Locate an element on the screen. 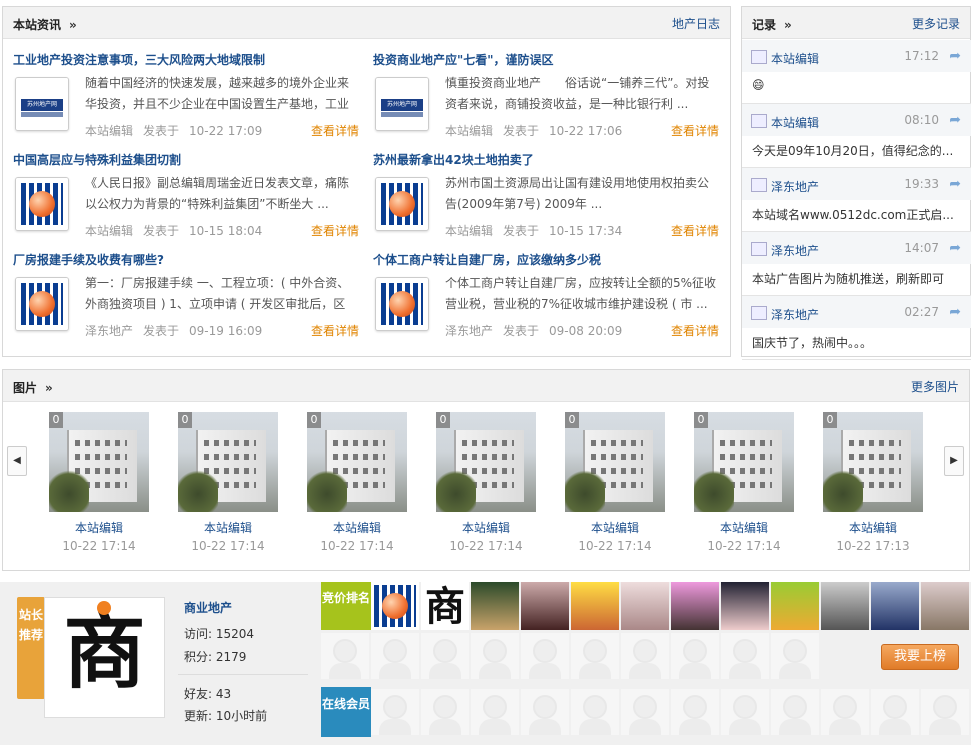 Image resolution: width=971 pixels, height=745 pixels. news-title-link: 投资商业地产应"七看"，谨防误区 is located at coordinates (548, 59).